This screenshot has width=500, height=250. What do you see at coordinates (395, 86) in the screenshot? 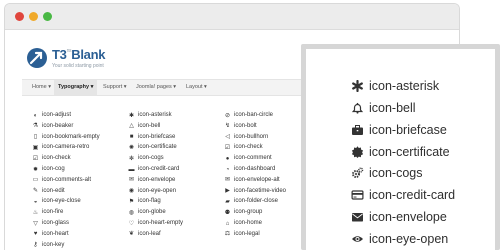
I see `zoom-item-asterisk: icon-asterisk` at bounding box center [395, 86].